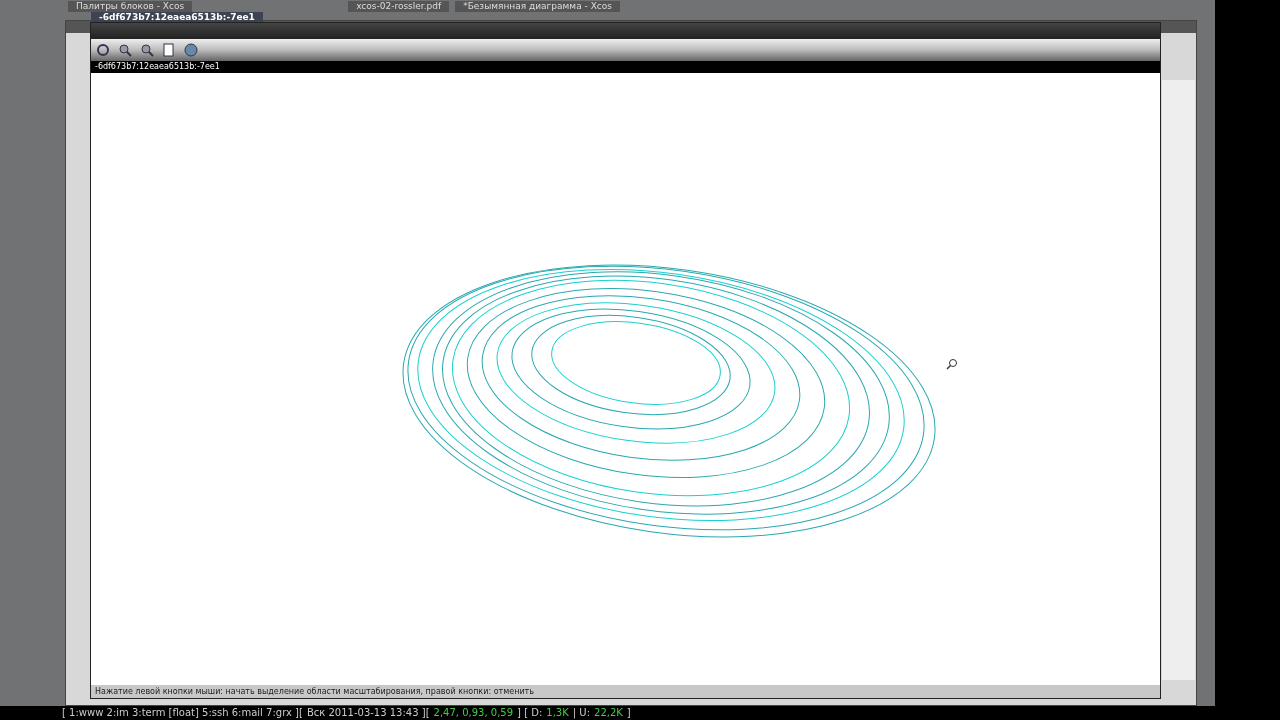 The image size is (1280, 720). Describe the element at coordinates (169, 50) in the screenshot. I see `page-icon` at that location.